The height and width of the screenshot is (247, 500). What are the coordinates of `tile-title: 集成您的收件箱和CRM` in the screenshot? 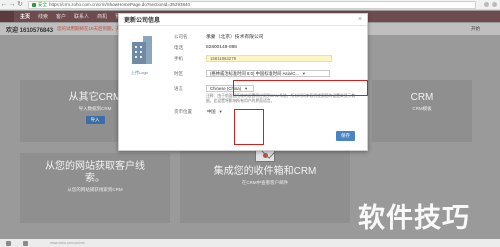 It's located at (265, 171).